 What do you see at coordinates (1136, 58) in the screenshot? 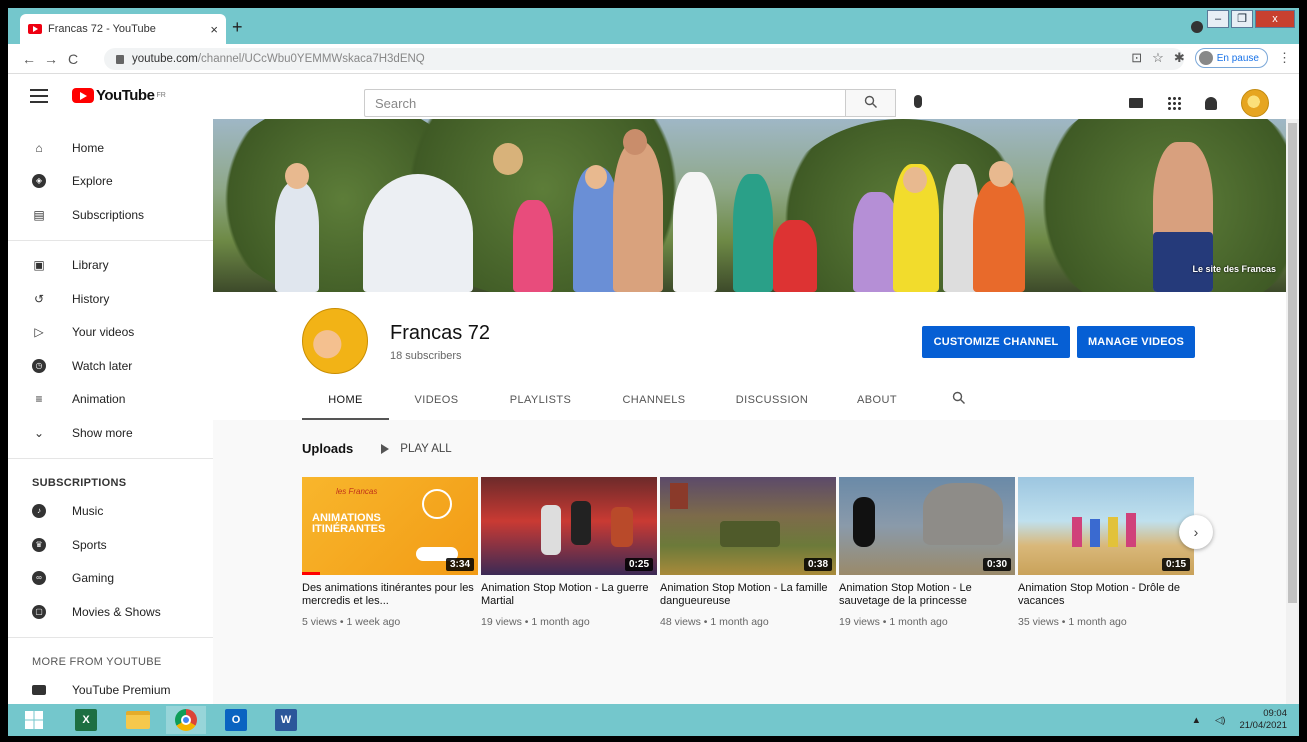
I see `install-app-icon: ⊡` at bounding box center [1136, 58].